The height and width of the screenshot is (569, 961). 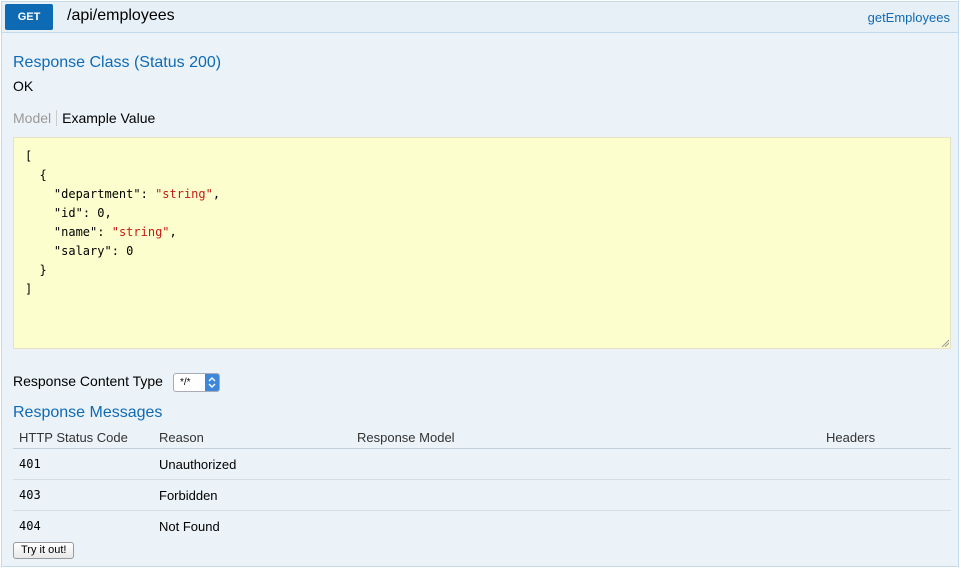 What do you see at coordinates (189, 526) in the screenshot?
I see `reason: Not Found` at bounding box center [189, 526].